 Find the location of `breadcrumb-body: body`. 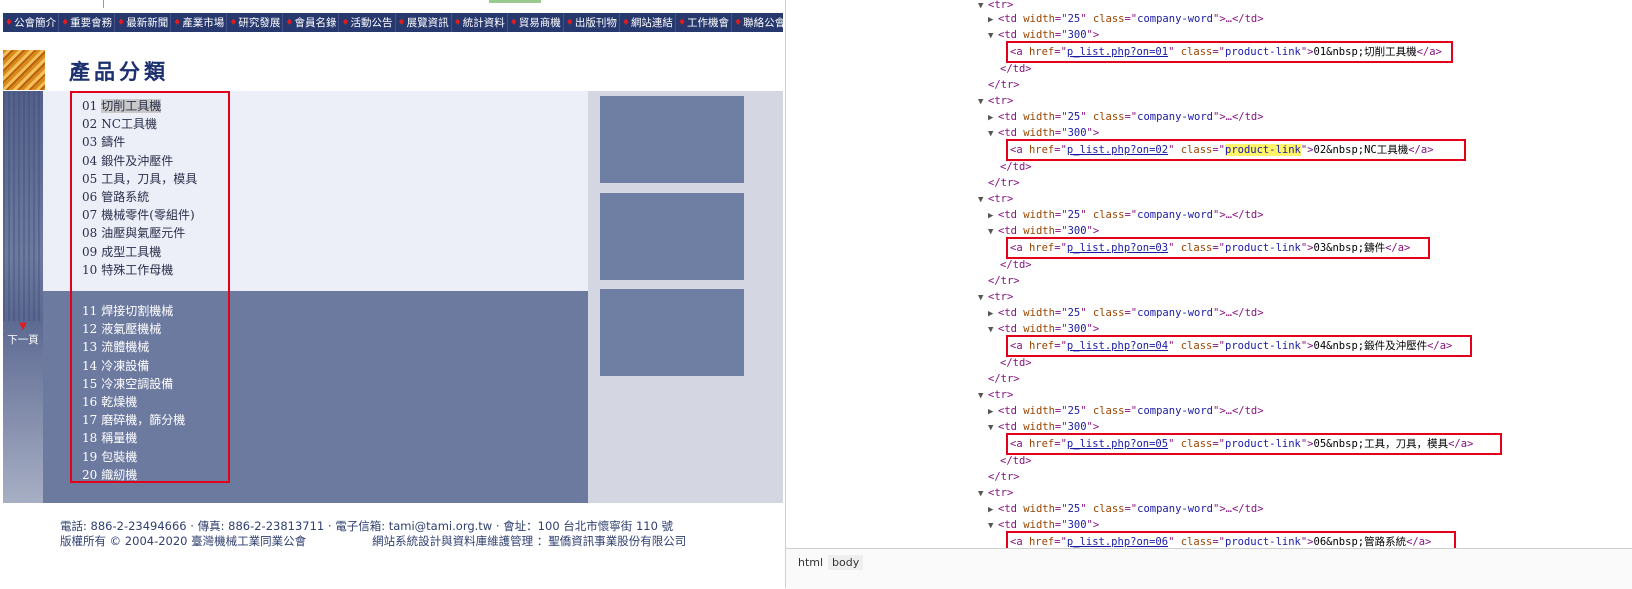

breadcrumb-body: body is located at coordinates (846, 562).